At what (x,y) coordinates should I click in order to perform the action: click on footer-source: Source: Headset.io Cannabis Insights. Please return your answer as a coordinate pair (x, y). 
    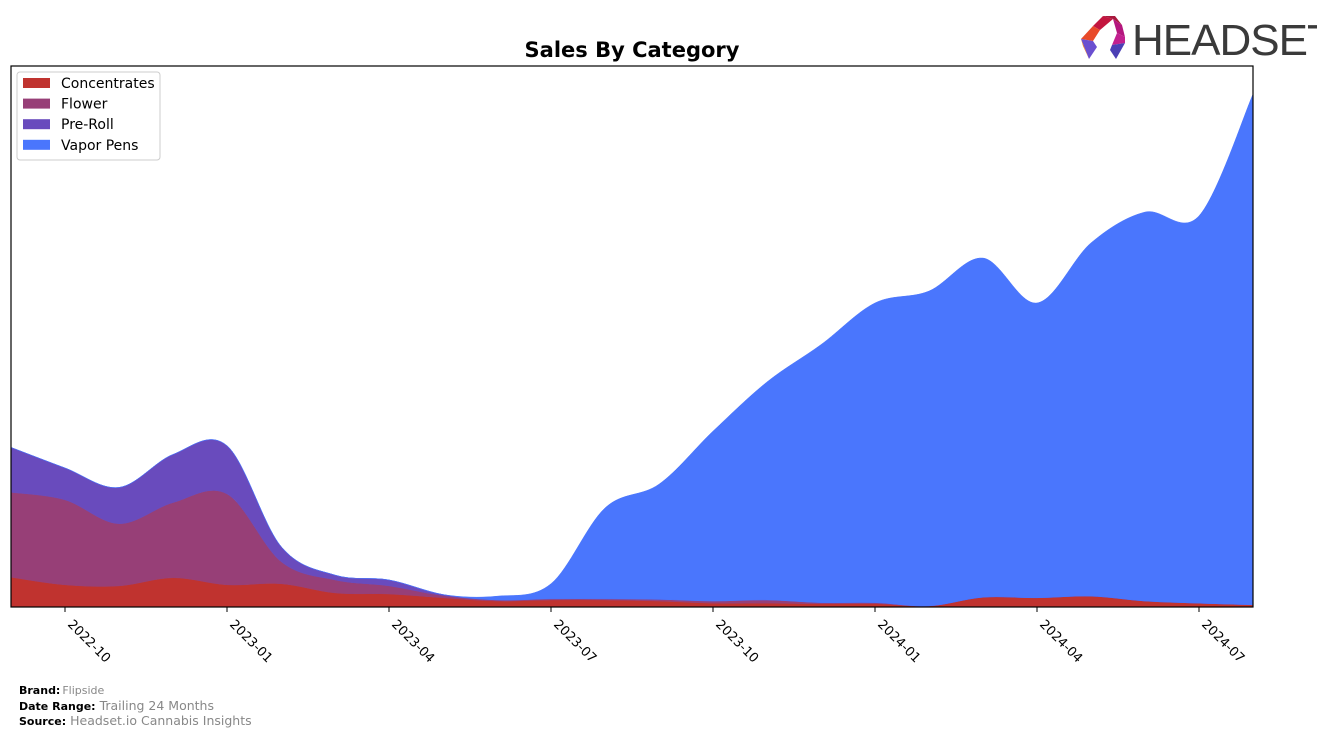
    Looking at the image, I should click on (135, 721).